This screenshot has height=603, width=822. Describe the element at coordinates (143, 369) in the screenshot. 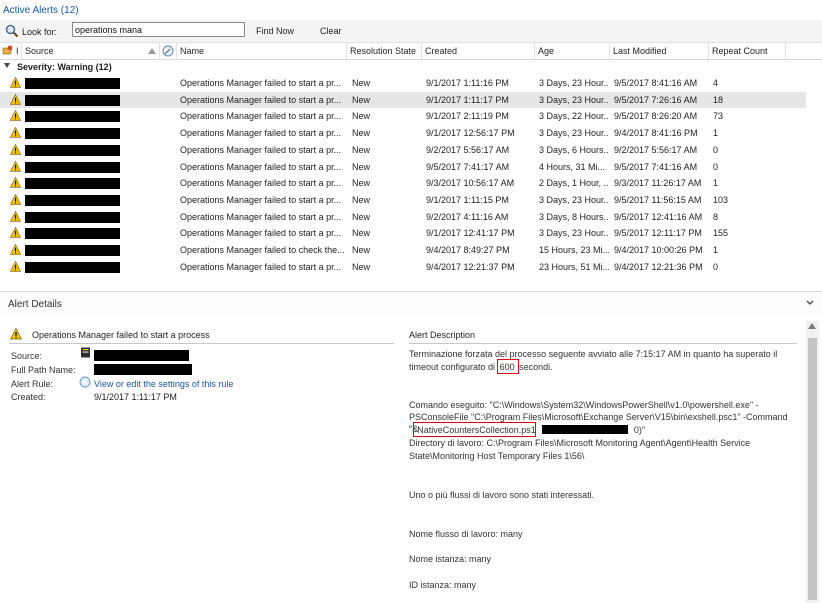

I see `full-path-value-redacted` at that location.